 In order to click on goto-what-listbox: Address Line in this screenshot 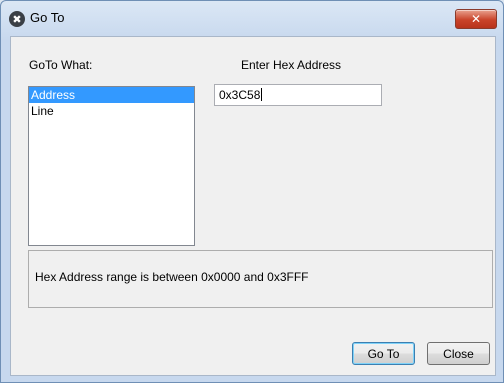, I will do `click(111, 166)`.